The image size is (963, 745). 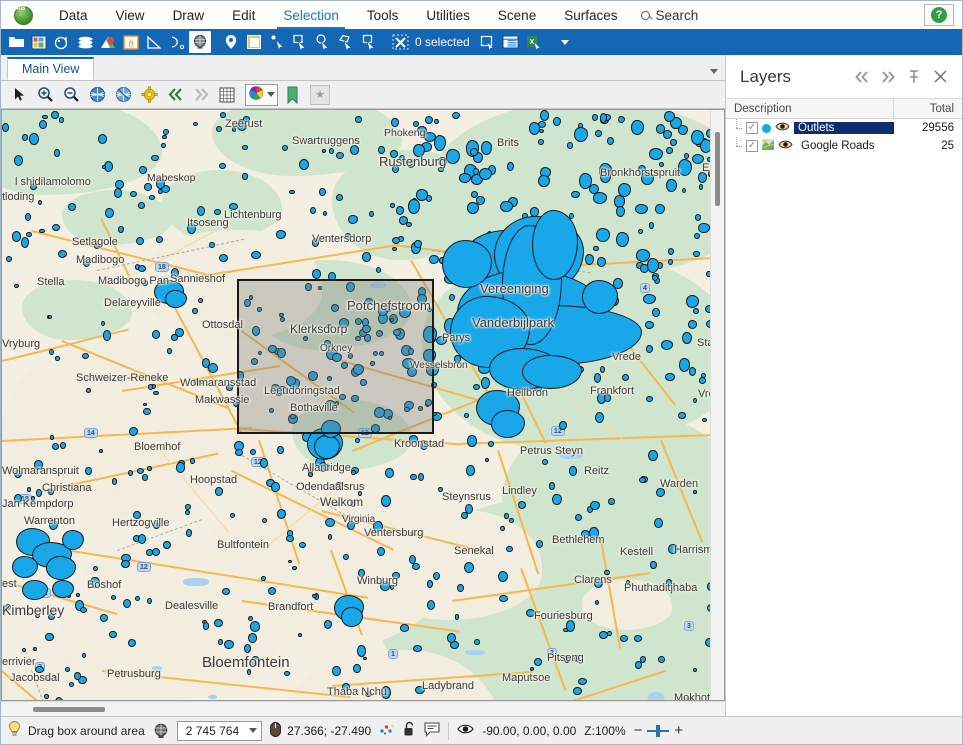 What do you see at coordinates (810, 108) in the screenshot?
I see `column-header-description: Description` at bounding box center [810, 108].